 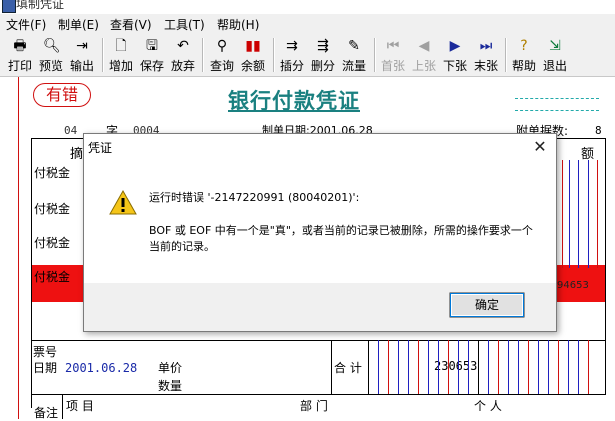 I want to click on warning-icon, so click(x=123, y=202).